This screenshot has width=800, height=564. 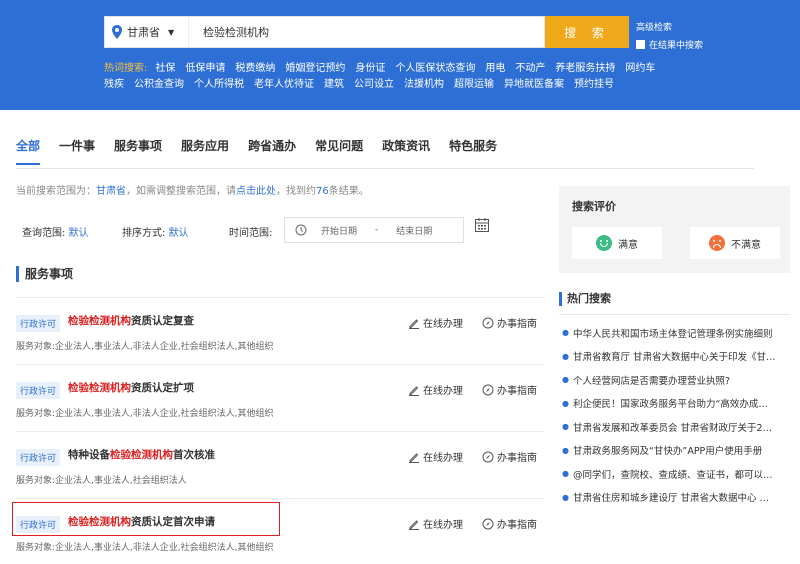 What do you see at coordinates (165, 68) in the screenshot?
I see `hot-keyword: 社保` at bounding box center [165, 68].